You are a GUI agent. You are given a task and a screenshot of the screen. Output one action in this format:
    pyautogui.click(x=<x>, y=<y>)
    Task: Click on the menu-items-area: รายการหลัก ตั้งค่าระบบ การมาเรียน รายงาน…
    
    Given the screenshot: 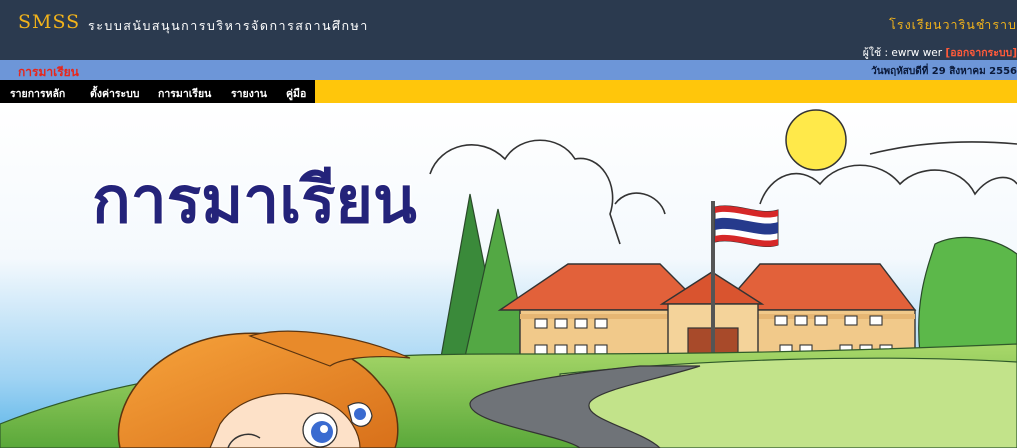 What is the action you would take?
    pyautogui.click(x=157, y=91)
    